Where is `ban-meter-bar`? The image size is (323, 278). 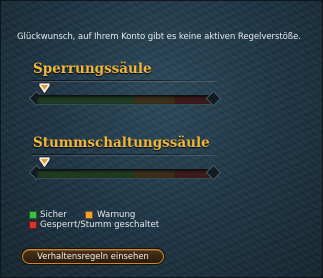
ban-meter-bar is located at coordinates (125, 94).